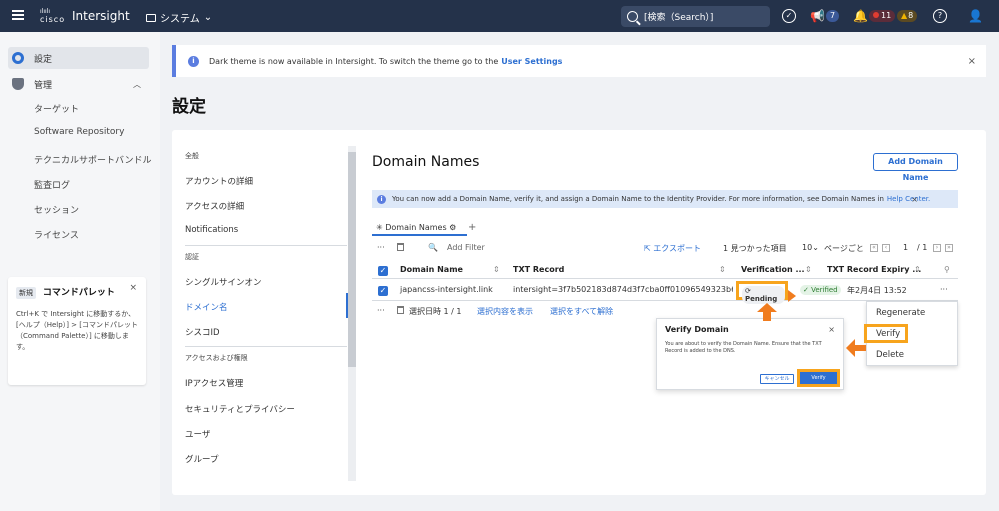 Image resolution: width=999 pixels, height=511 pixels. Describe the element at coordinates (944, 289) in the screenshot. I see `row-actions-icon: ···` at that location.